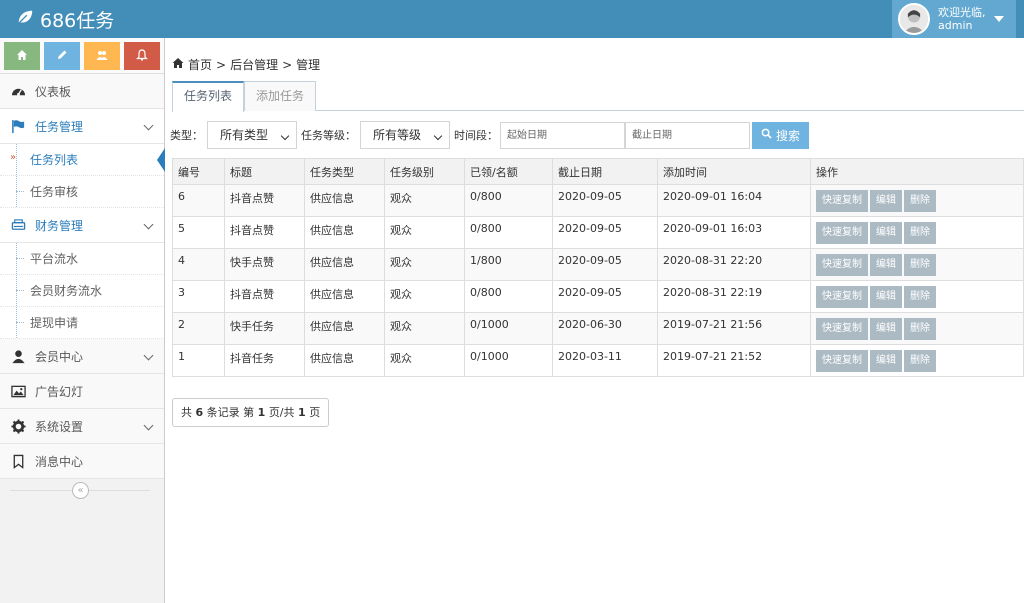 The width and height of the screenshot is (1024, 603). I want to click on cell-deadline: 2020-03-11, so click(605, 360).